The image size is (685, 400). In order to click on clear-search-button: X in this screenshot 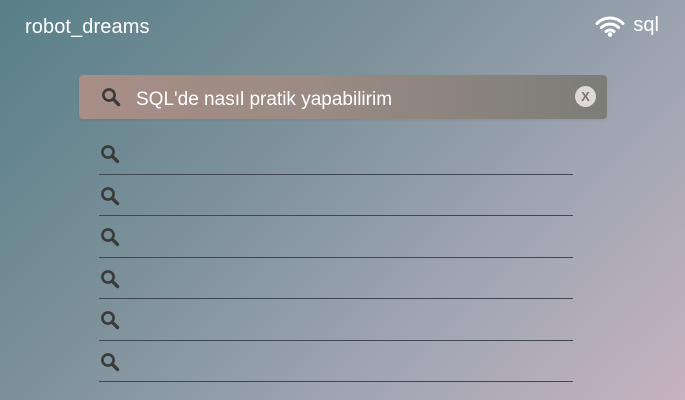, I will do `click(585, 96)`.